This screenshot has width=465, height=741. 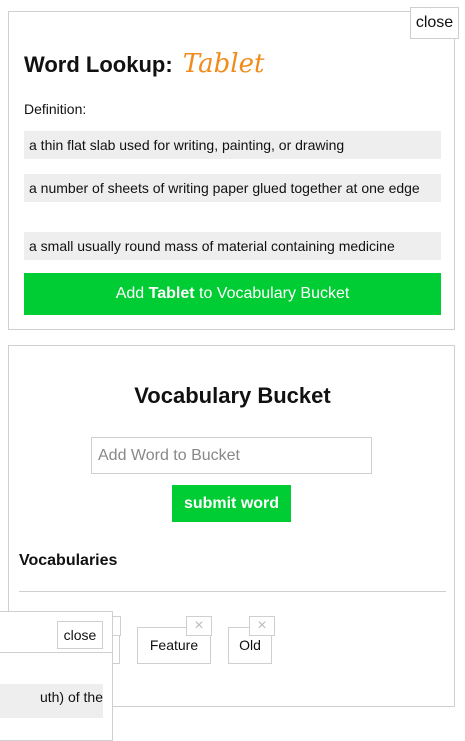 What do you see at coordinates (250, 645) in the screenshot?
I see `vocab-chip-label: Old` at bounding box center [250, 645].